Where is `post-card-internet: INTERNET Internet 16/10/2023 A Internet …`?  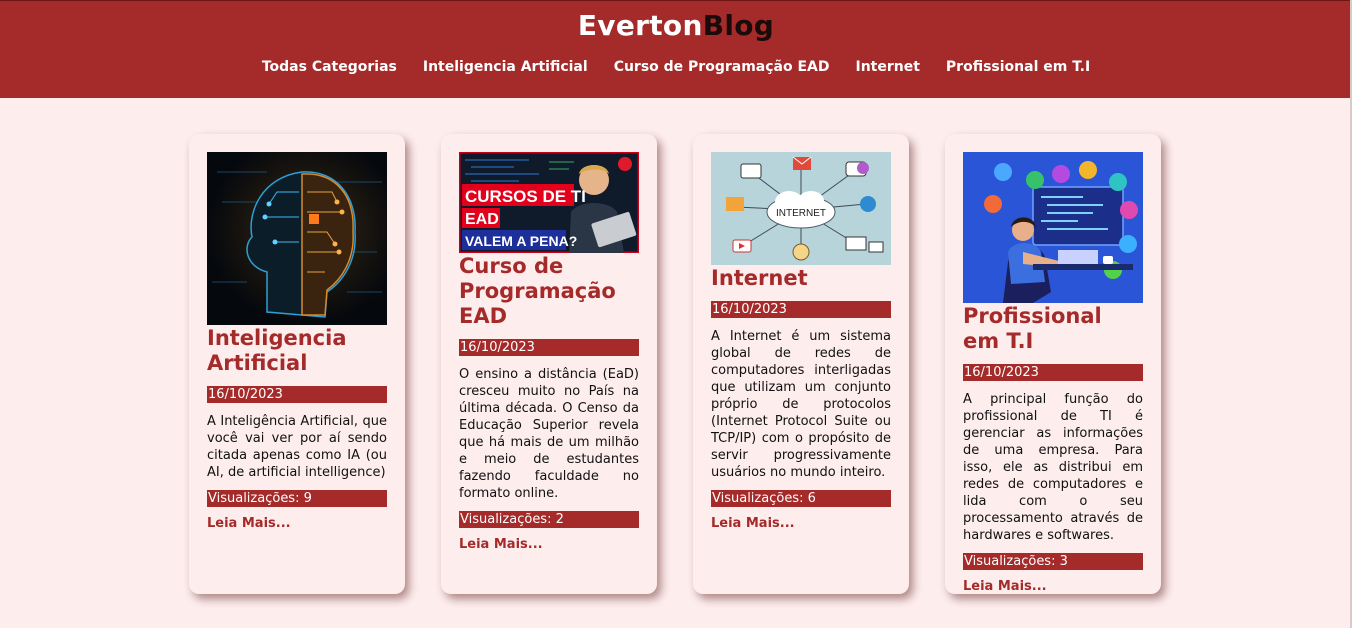 post-card-internet: INTERNET Internet 16/10/2023 A Internet … is located at coordinates (801, 364).